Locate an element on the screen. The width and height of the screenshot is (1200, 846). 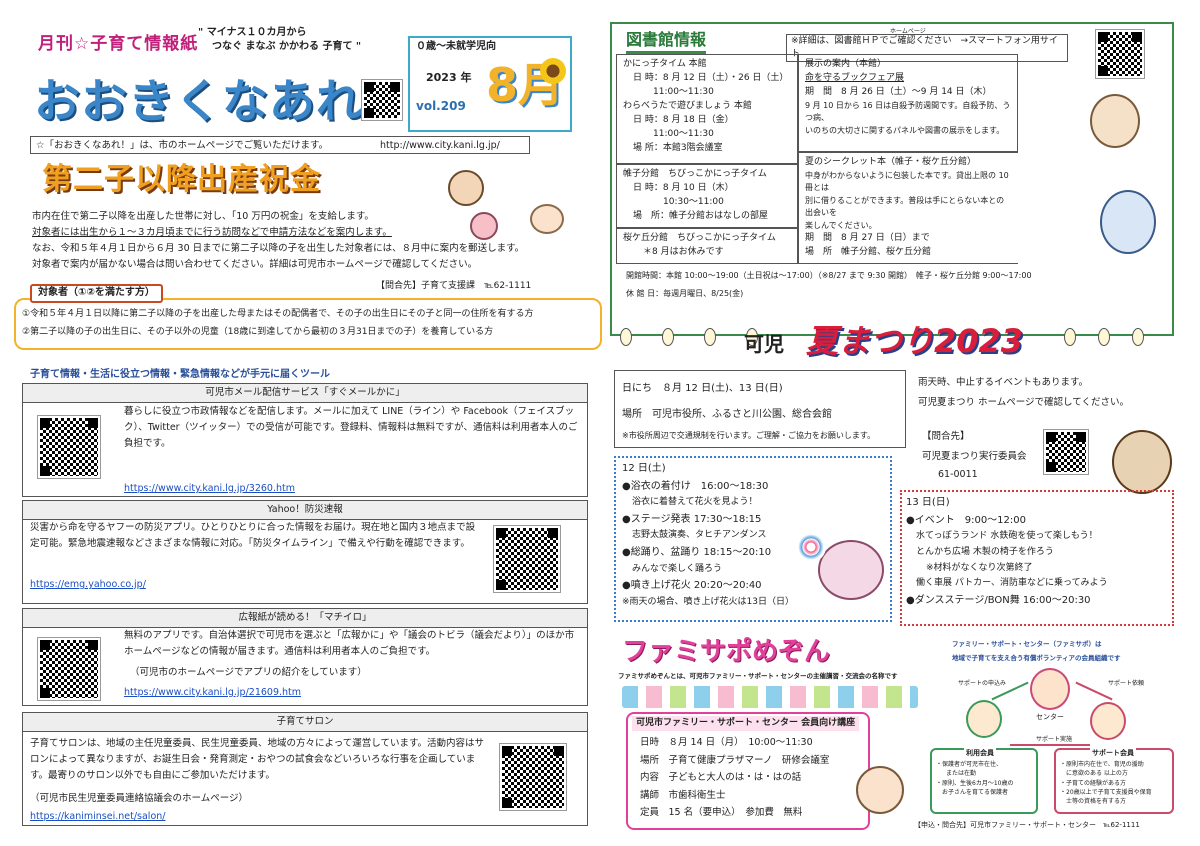
course-capacity: 定員 15 名（要申込） 参加費 無料 is located at coordinates (721, 813).